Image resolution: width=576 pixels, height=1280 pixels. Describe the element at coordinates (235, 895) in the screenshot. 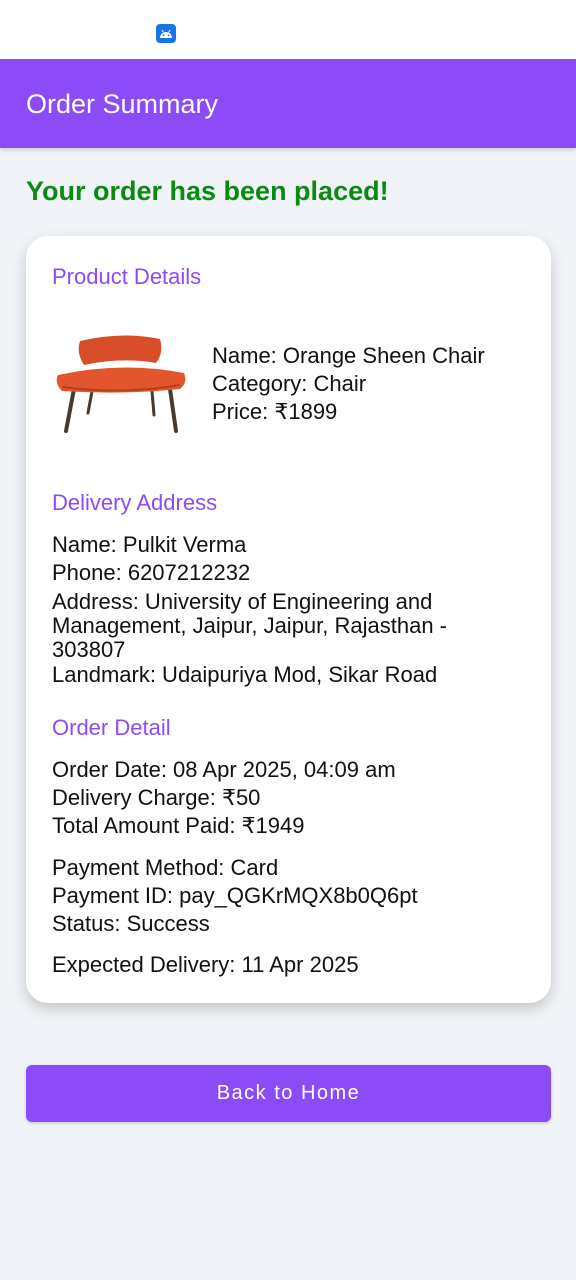

I see `payment-id: Payment ID: pay_QGKrMQX8b0Q6pt` at that location.